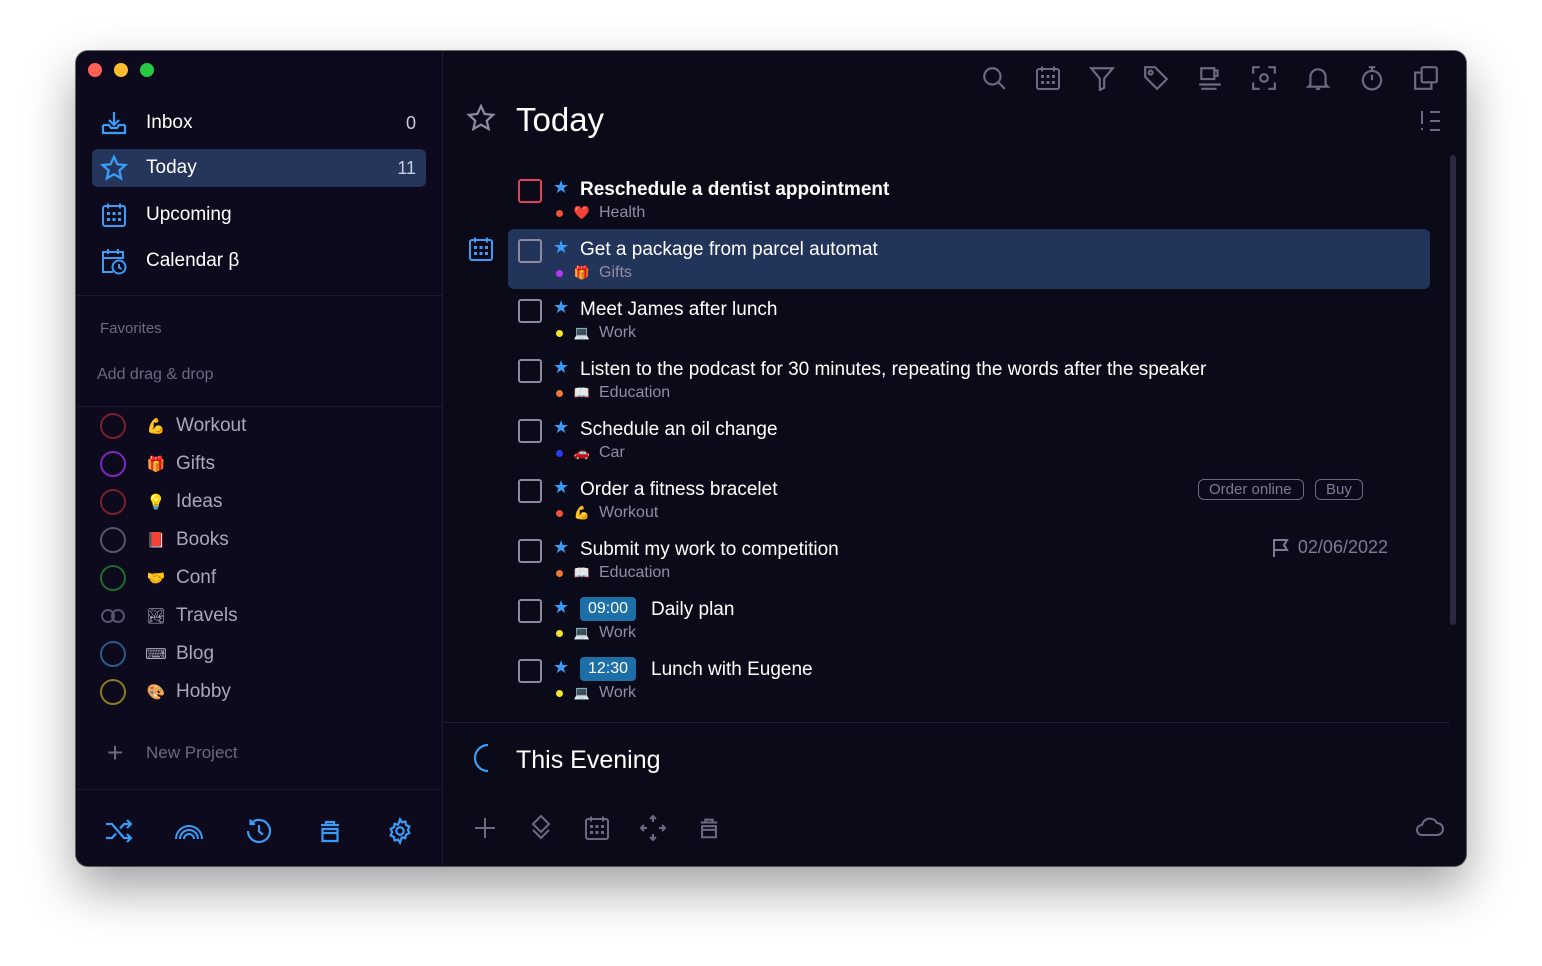 This screenshot has height=966, width=1542. What do you see at coordinates (1426, 78) in the screenshot?
I see `windows-icon` at bounding box center [1426, 78].